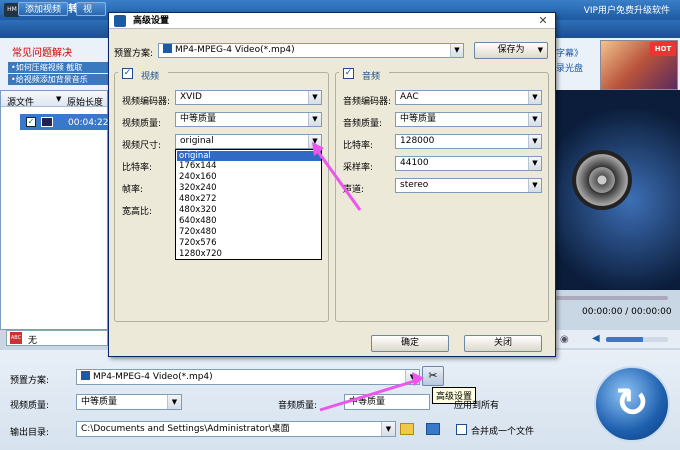 The image size is (680, 450). I want to click on audio-bitrate-select: 128000 ▼, so click(468, 141).